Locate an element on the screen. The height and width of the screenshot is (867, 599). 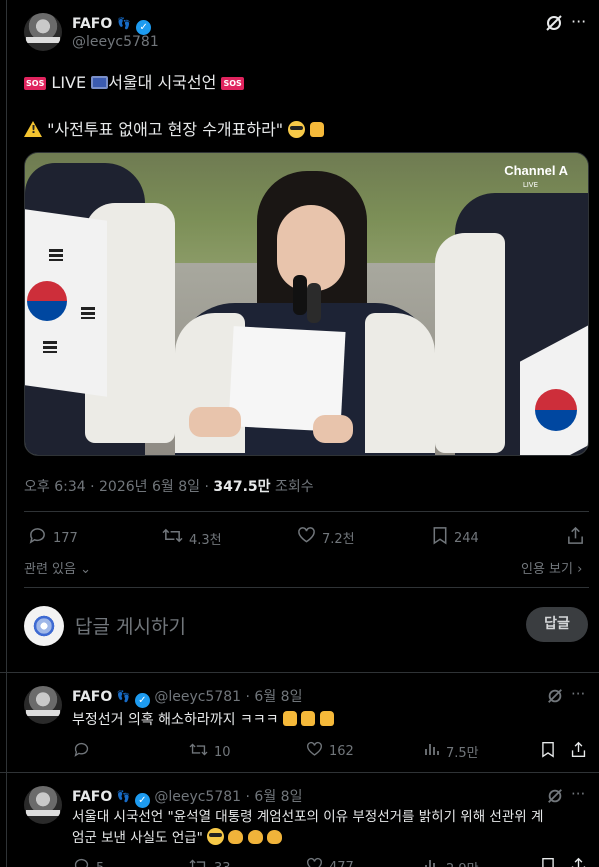
post-text-line2: "사전투표 없애고 현장 수개표하라" is located at coordinates (174, 128).